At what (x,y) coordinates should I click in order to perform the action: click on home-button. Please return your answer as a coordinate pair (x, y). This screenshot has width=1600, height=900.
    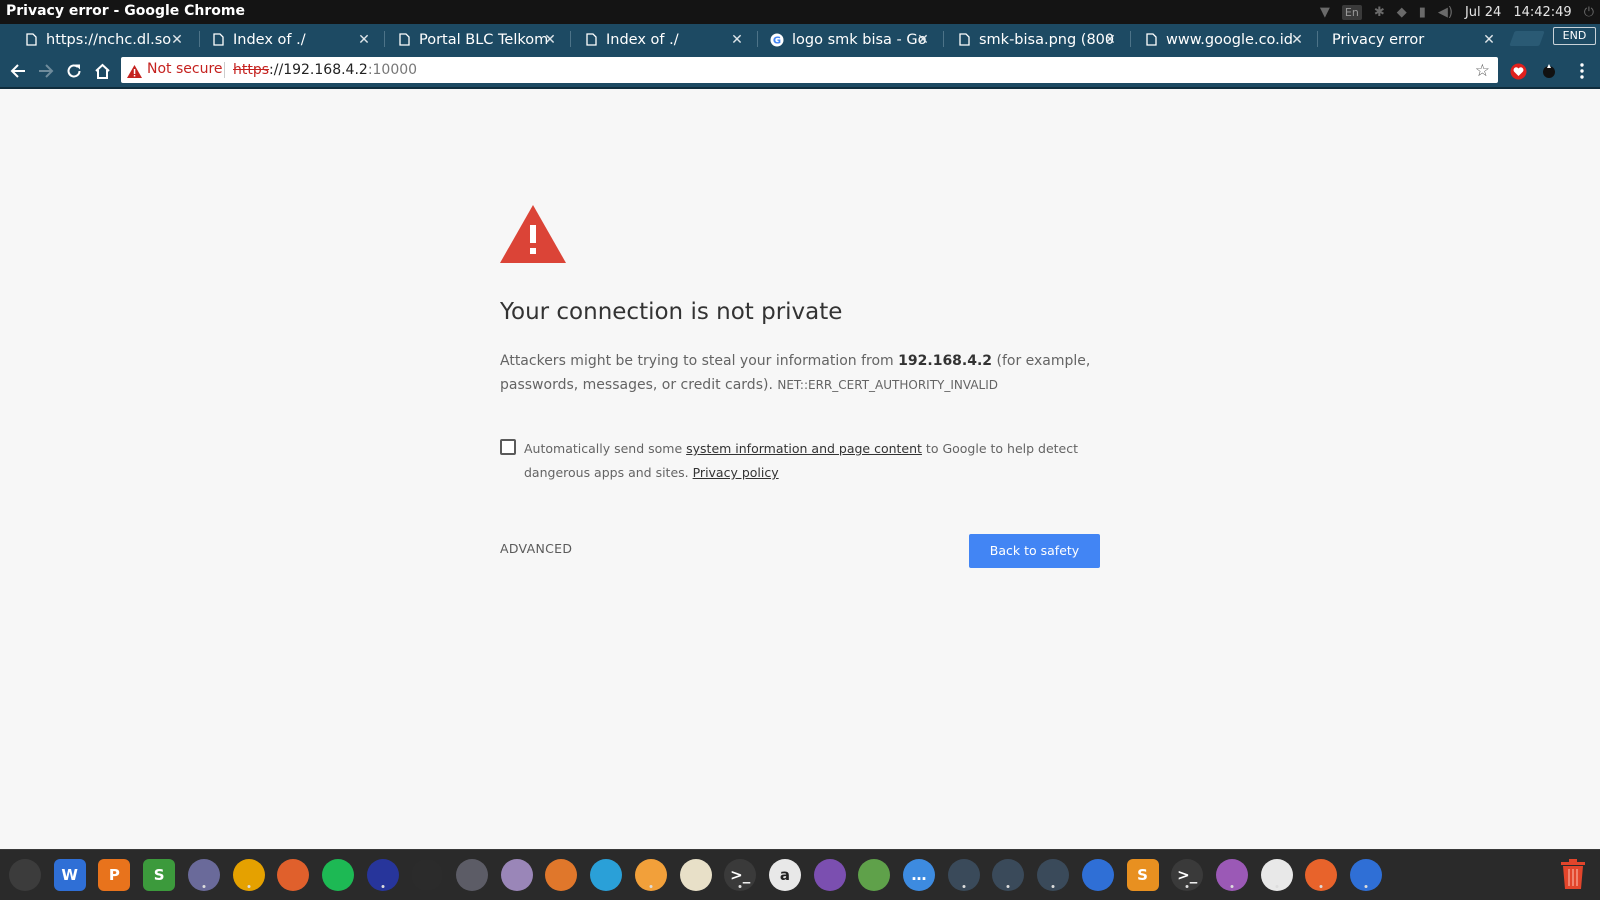
    Looking at the image, I should click on (102, 71).